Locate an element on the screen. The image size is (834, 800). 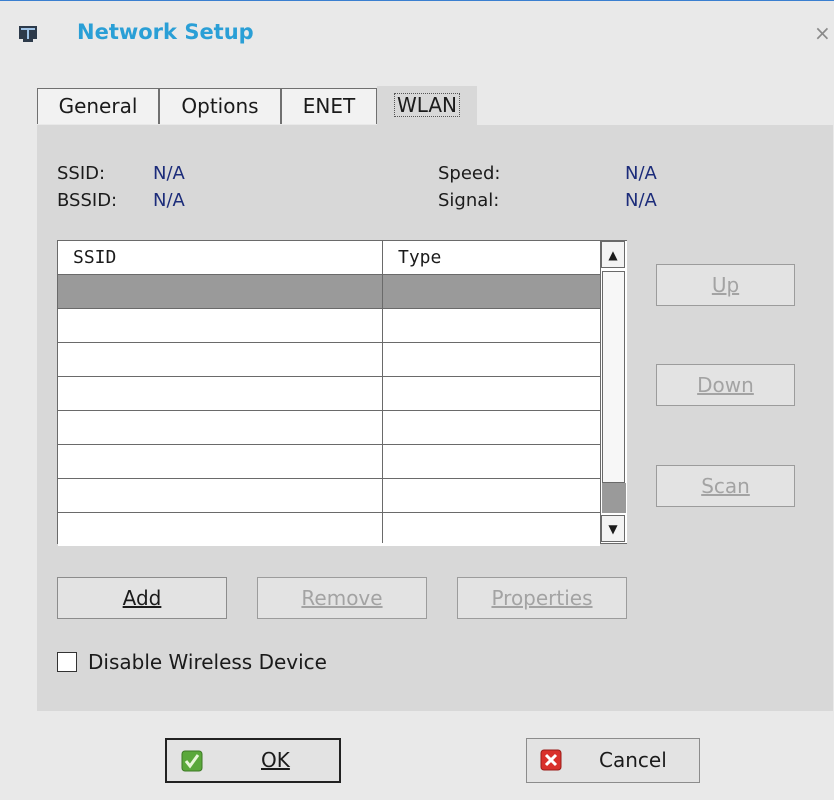
network-icon is located at coordinates (28, 34).